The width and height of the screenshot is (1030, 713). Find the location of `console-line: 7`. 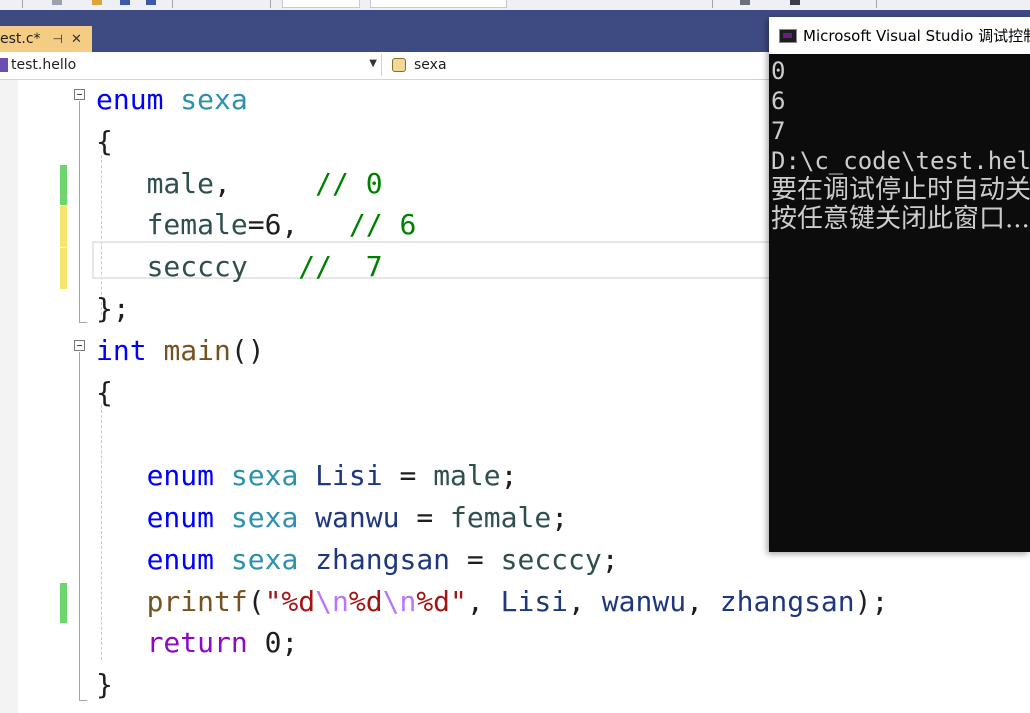

console-line: 7 is located at coordinates (778, 131).